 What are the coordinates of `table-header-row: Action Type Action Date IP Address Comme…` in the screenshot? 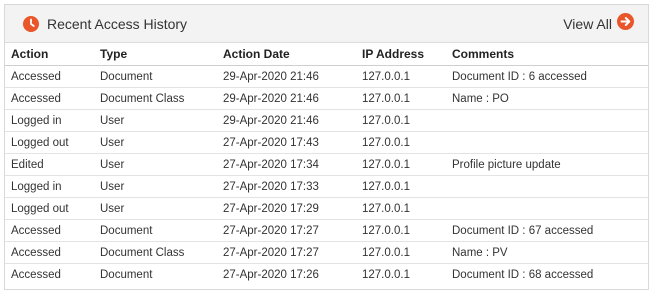 It's located at (326, 54).